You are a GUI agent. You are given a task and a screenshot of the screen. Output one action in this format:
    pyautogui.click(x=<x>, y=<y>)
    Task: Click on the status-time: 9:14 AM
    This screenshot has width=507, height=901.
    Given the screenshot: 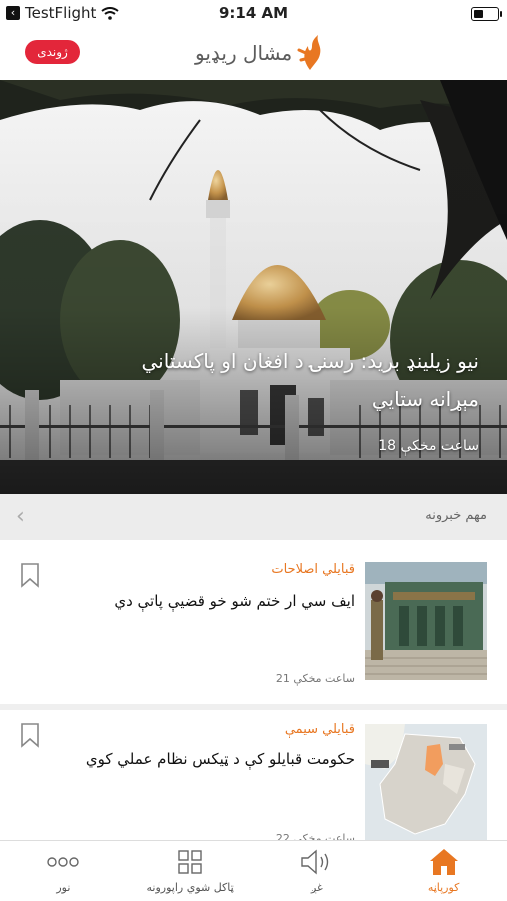 What is the action you would take?
    pyautogui.click(x=253, y=13)
    